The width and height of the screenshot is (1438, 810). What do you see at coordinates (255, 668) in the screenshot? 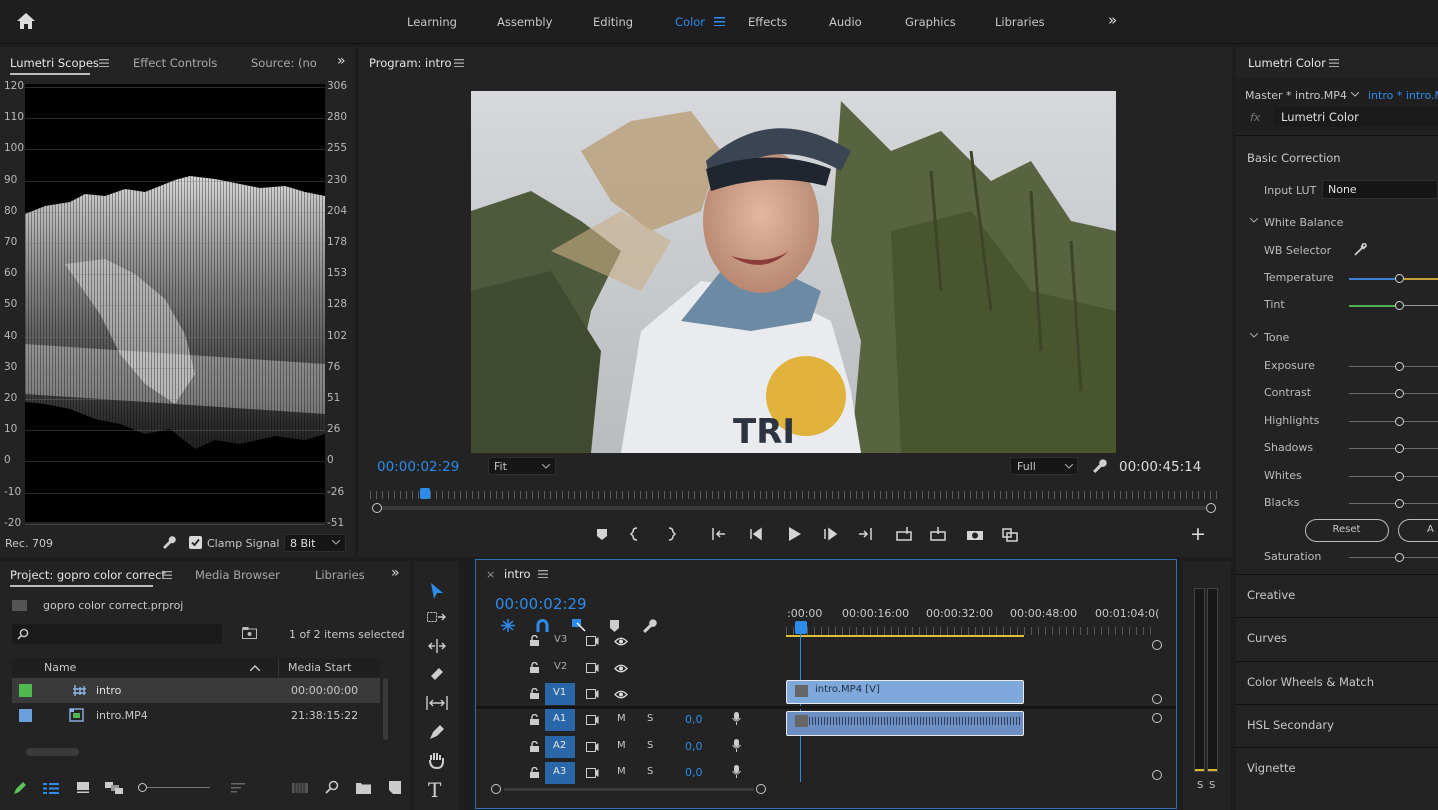
I see `sort-up-icon` at bounding box center [255, 668].